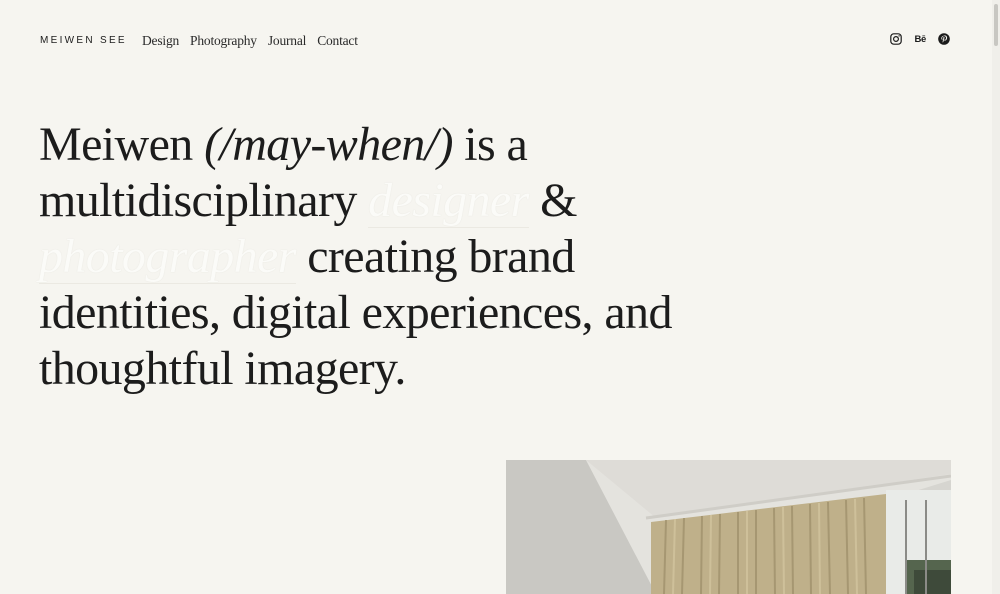 Image resolution: width=1000 pixels, height=594 pixels. I want to click on instagram-icon, so click(896, 39).